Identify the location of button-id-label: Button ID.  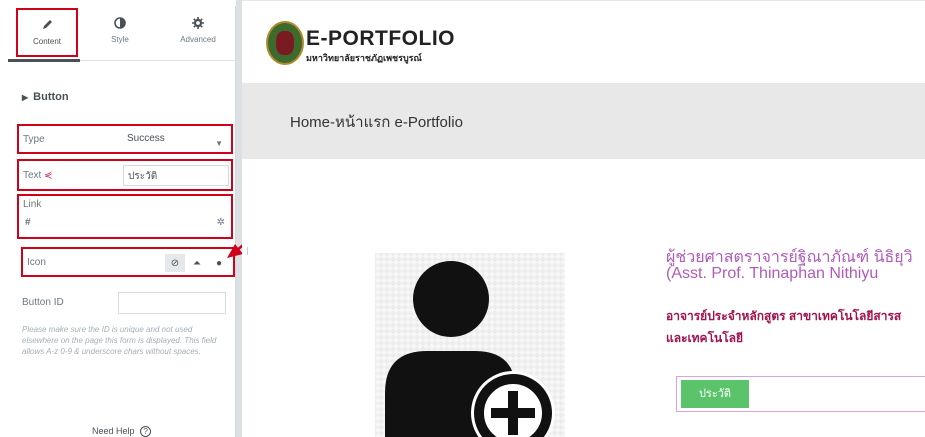
(43, 302).